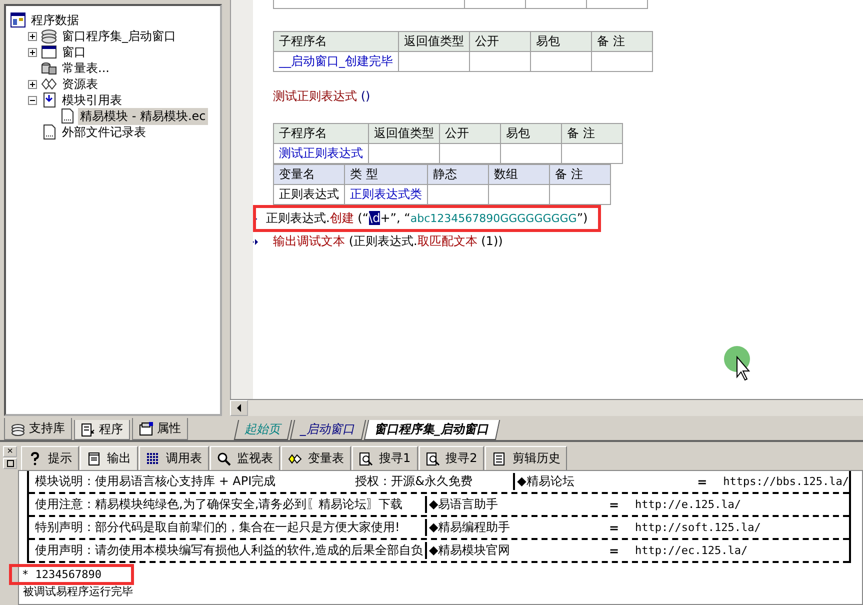  Describe the element at coordinates (174, 458) in the screenshot. I see `panel-tab: 调用表` at that location.